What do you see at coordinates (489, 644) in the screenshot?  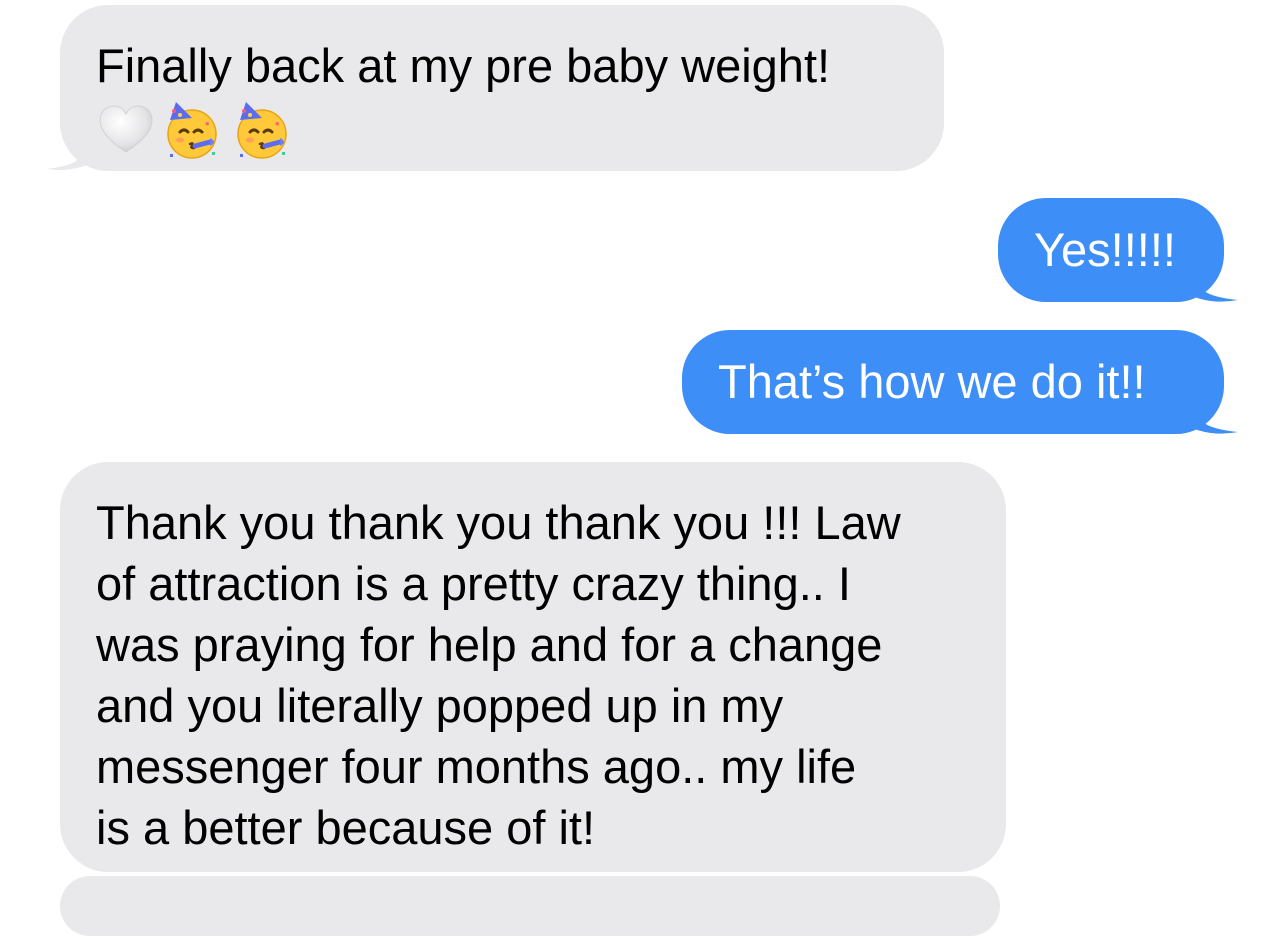 I see `message-line: was praying for help and for a change` at bounding box center [489, 644].